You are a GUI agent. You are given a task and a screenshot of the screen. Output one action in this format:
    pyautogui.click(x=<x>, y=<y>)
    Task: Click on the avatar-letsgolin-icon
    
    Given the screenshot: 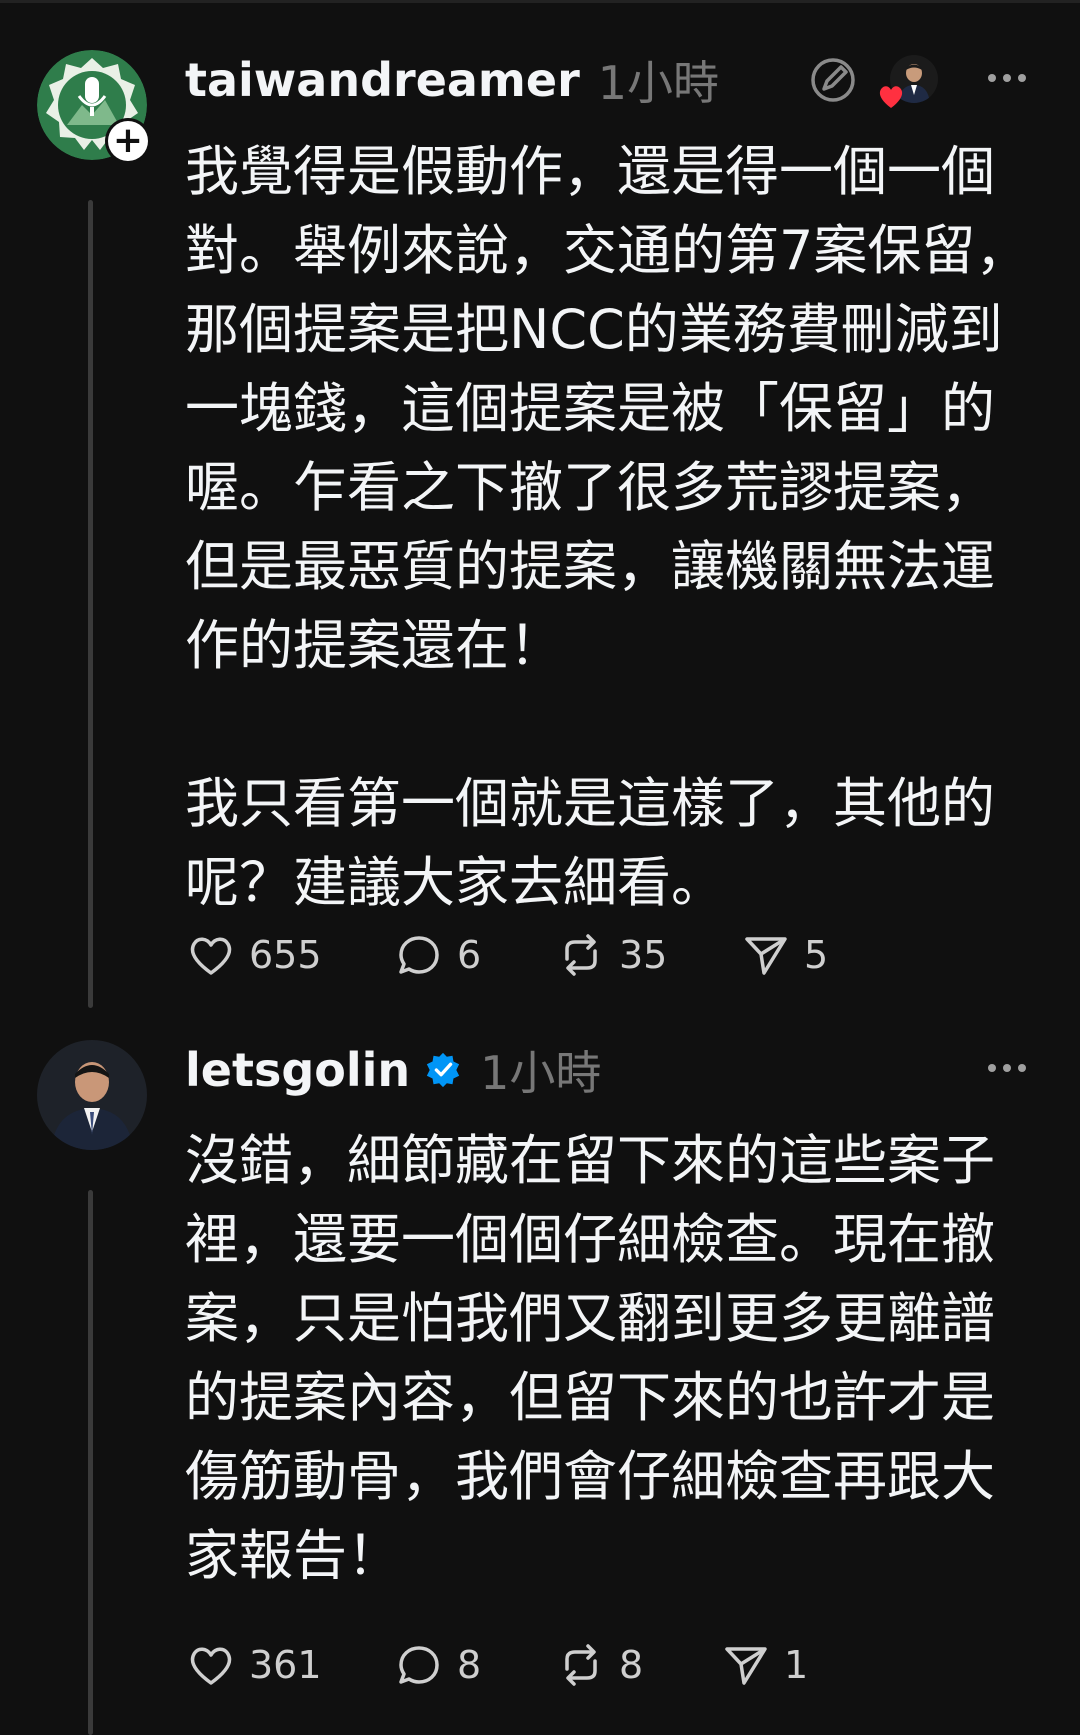 What is the action you would take?
    pyautogui.click(x=92, y=1095)
    